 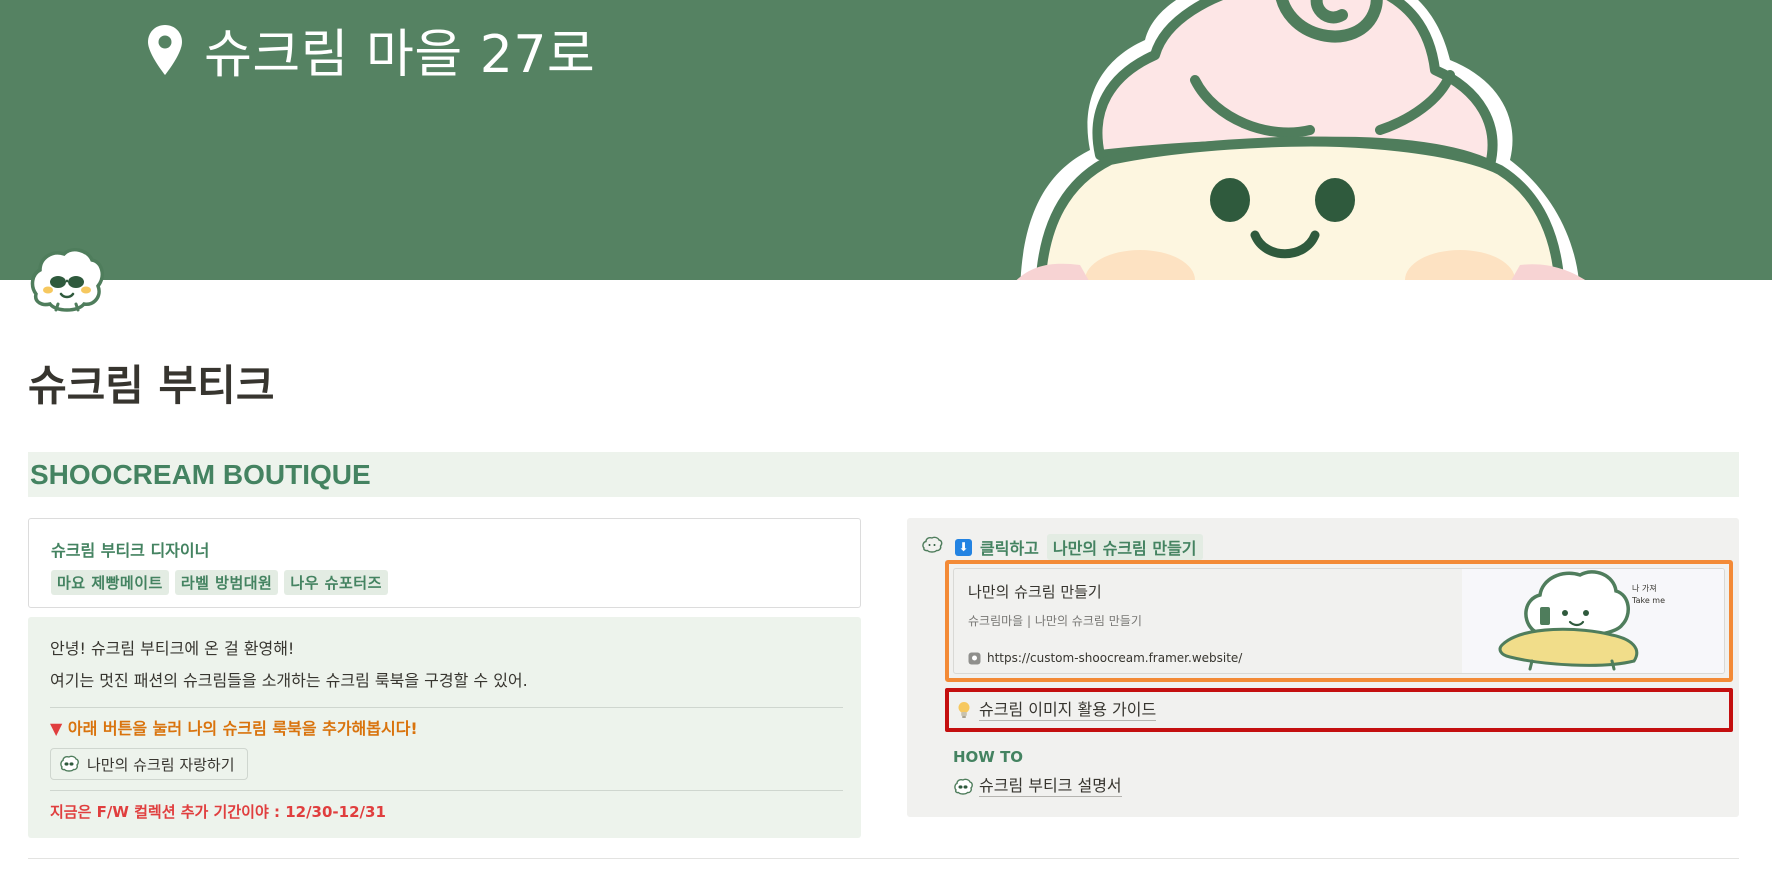 I want to click on designer-tags: 마요 제빵메이트 라벨 방범대원 나우 슈포터즈, so click(x=444, y=582).